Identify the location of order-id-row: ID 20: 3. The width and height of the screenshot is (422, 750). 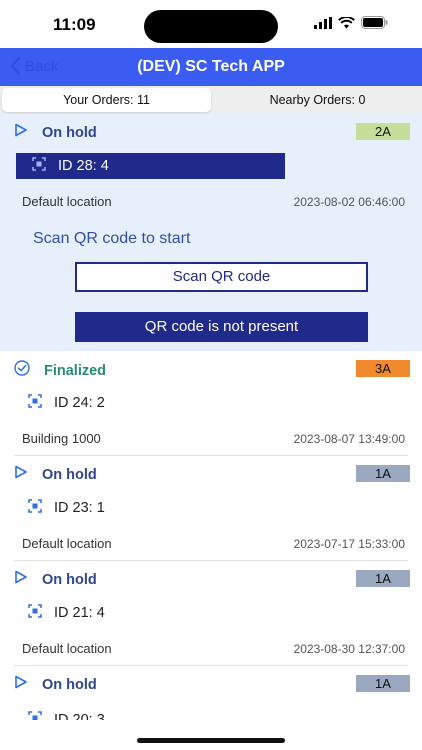
(66, 715).